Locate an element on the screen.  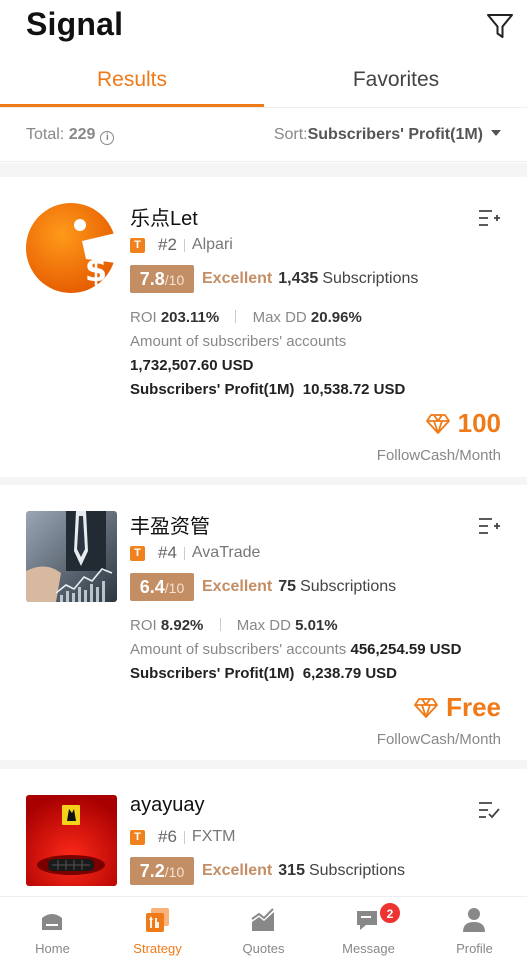
score-badge: 7.8 /10 is located at coordinates (162, 279).